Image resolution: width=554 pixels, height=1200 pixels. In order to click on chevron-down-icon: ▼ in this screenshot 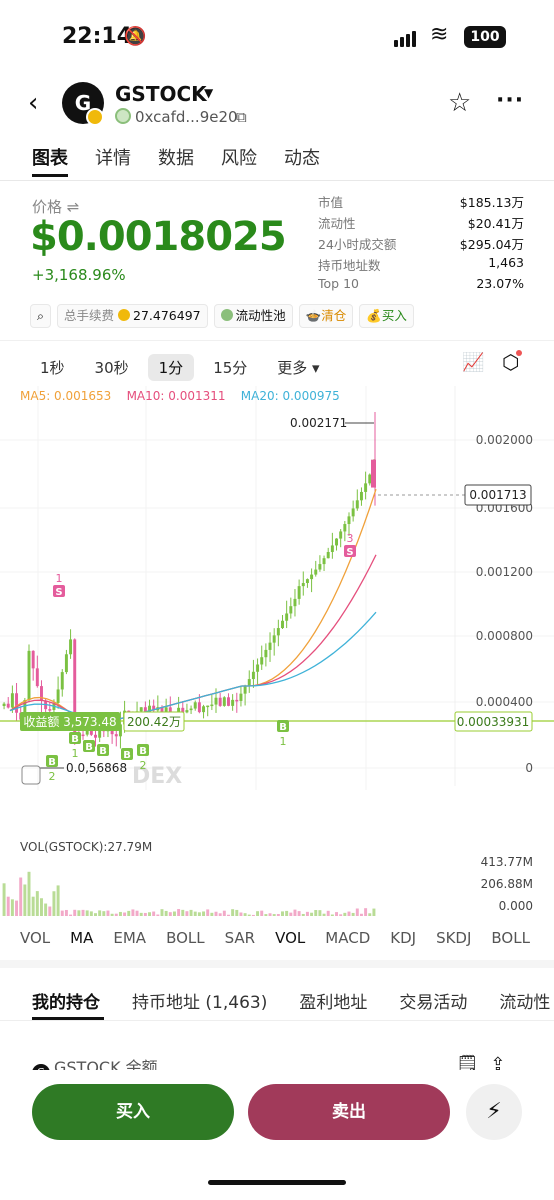, I will do `click(208, 93)`.